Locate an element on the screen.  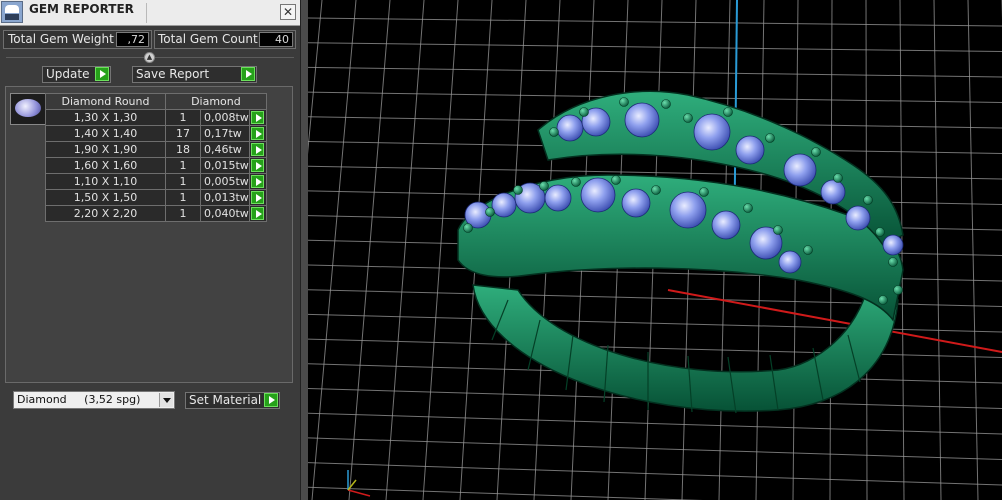
row-weight: 0,46tw is located at coordinates (225, 149).